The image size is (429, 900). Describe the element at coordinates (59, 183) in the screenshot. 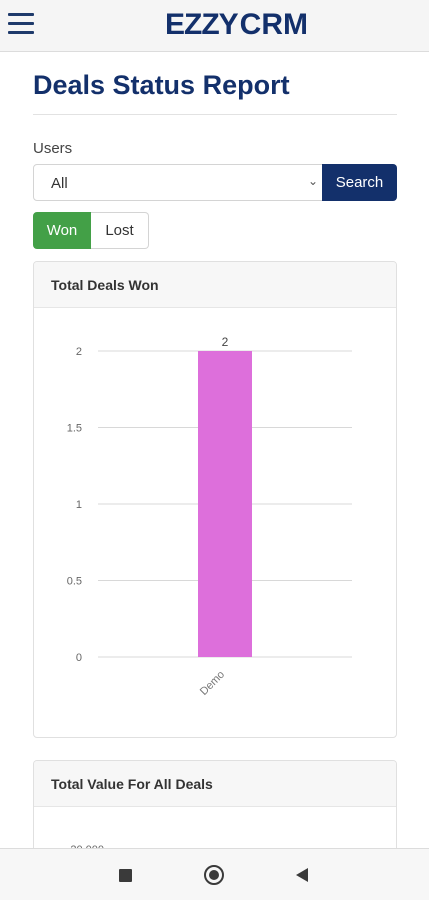

I see `users-select-value: All` at that location.